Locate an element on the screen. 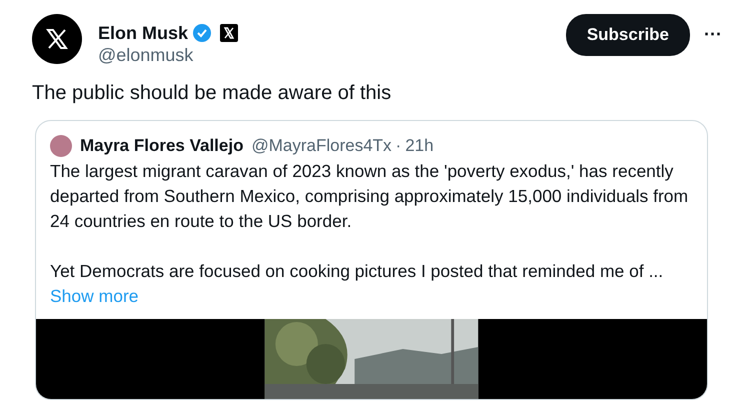 The width and height of the screenshot is (750, 404). post-time: 21h is located at coordinates (419, 146).